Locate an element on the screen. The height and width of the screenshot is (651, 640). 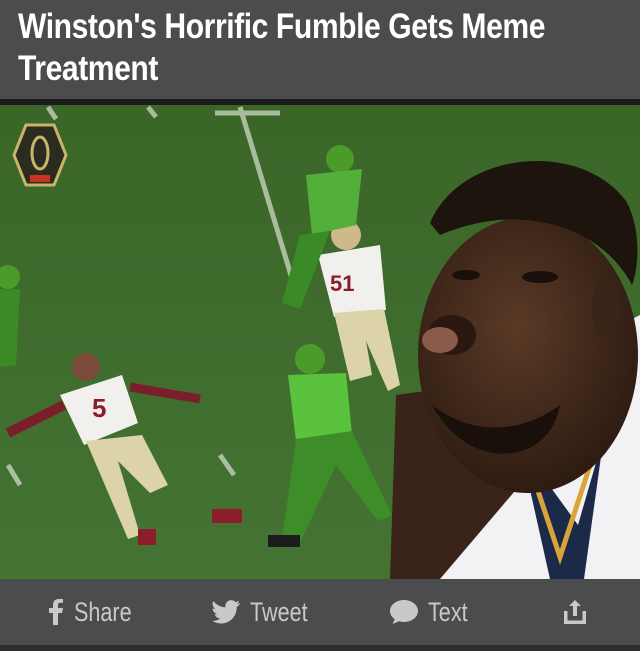
share-label: Share is located at coordinates (103, 612).